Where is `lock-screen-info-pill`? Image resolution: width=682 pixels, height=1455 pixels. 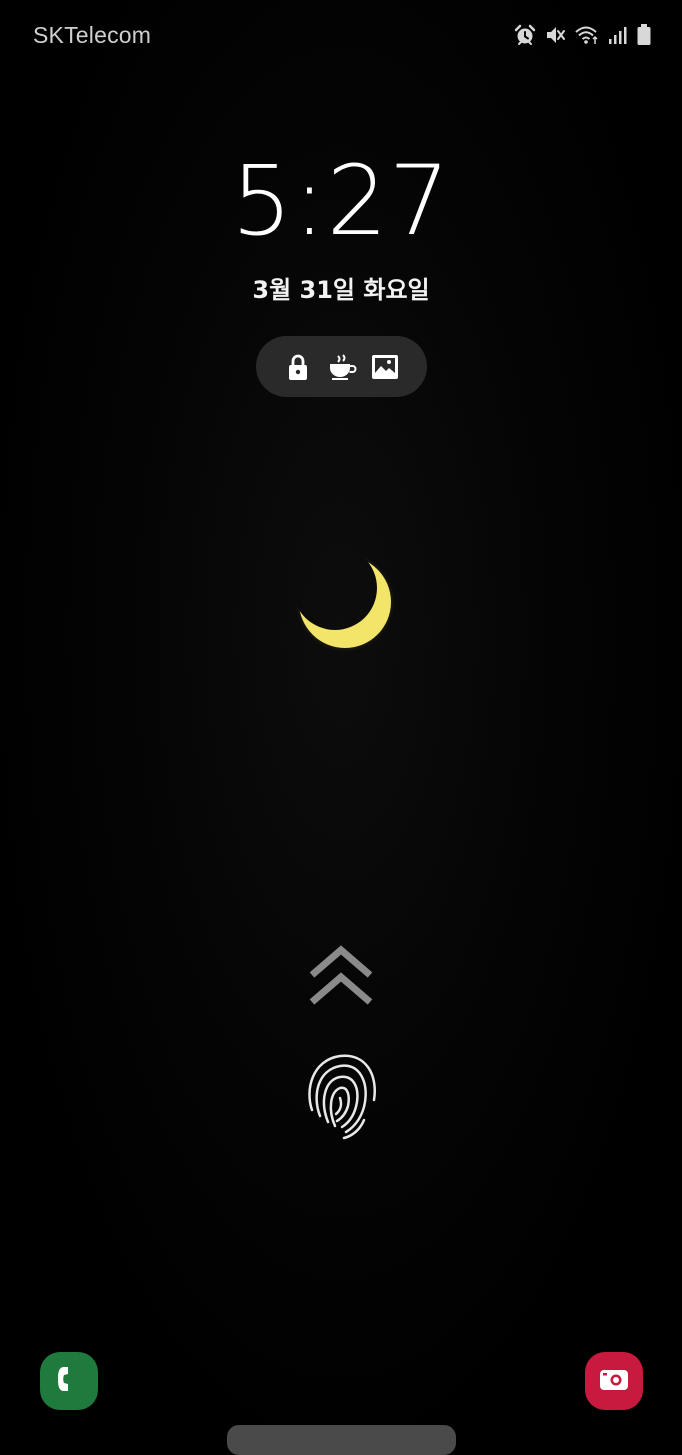 lock-screen-info-pill is located at coordinates (341, 366).